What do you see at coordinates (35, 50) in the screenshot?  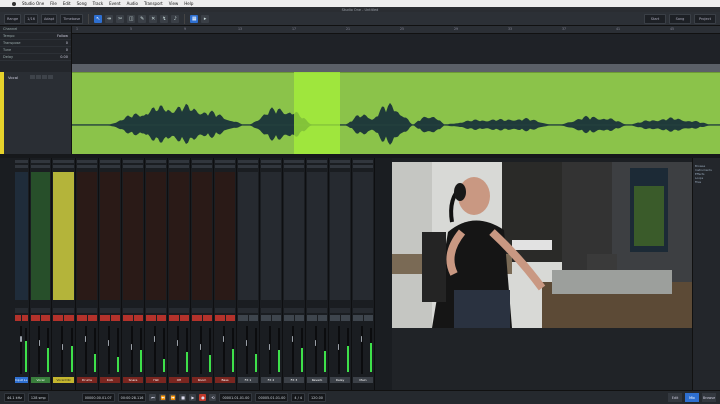 I see `inspector-row: Tune 0` at bounding box center [35, 50].